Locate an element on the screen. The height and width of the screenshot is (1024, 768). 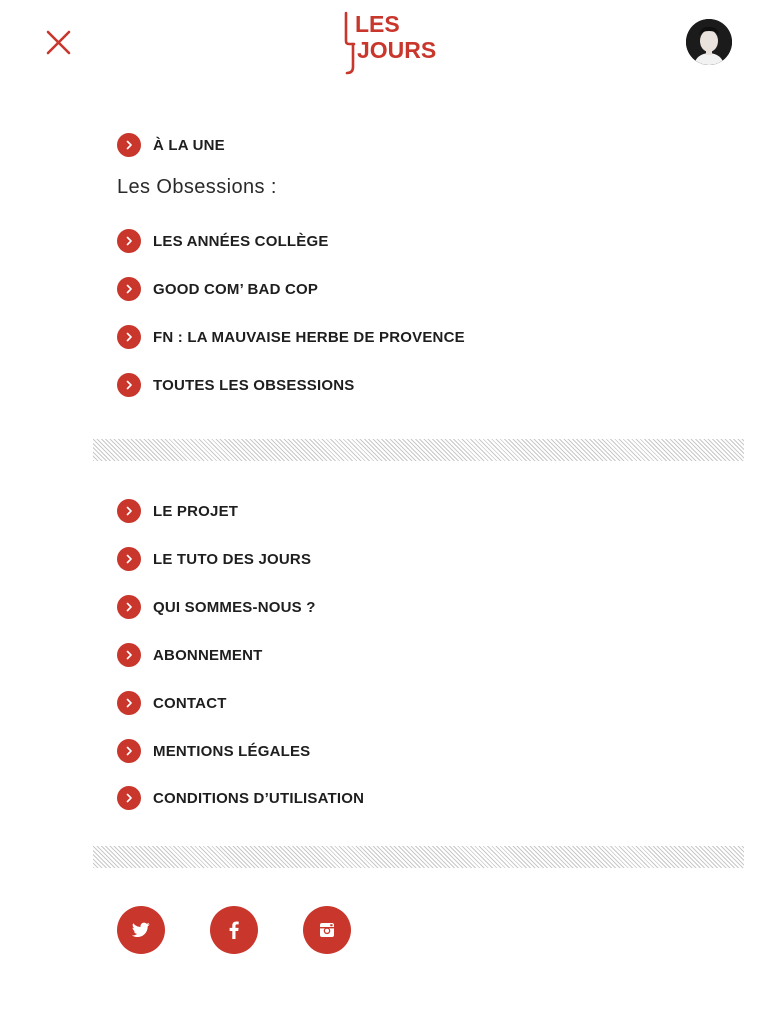
menu-item-label: LE PROJET is located at coordinates (196, 511).